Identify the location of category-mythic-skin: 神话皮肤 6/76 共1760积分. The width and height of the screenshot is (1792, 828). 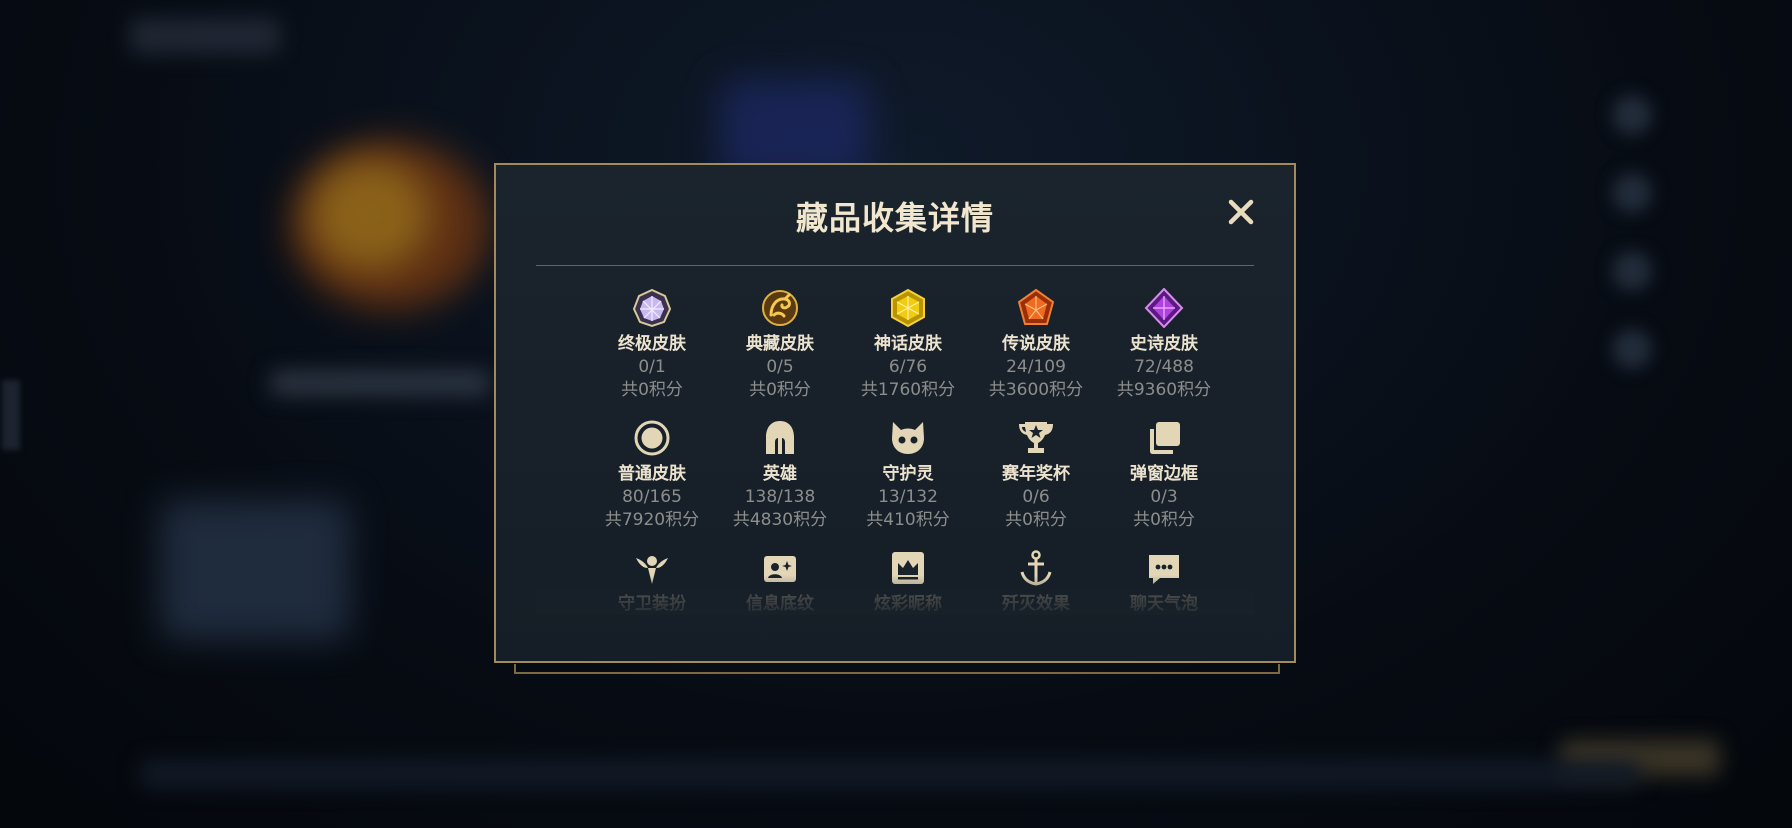
(908, 347).